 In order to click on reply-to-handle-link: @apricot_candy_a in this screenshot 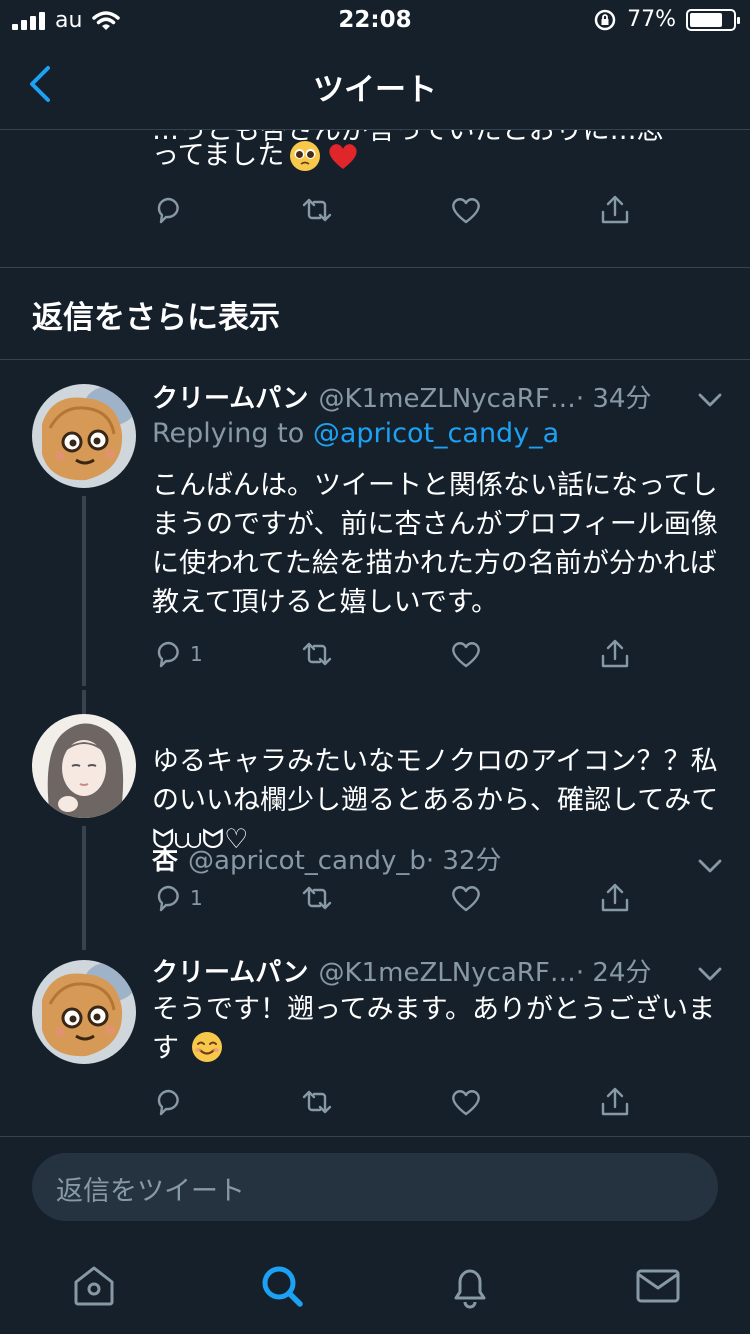, I will do `click(436, 433)`.